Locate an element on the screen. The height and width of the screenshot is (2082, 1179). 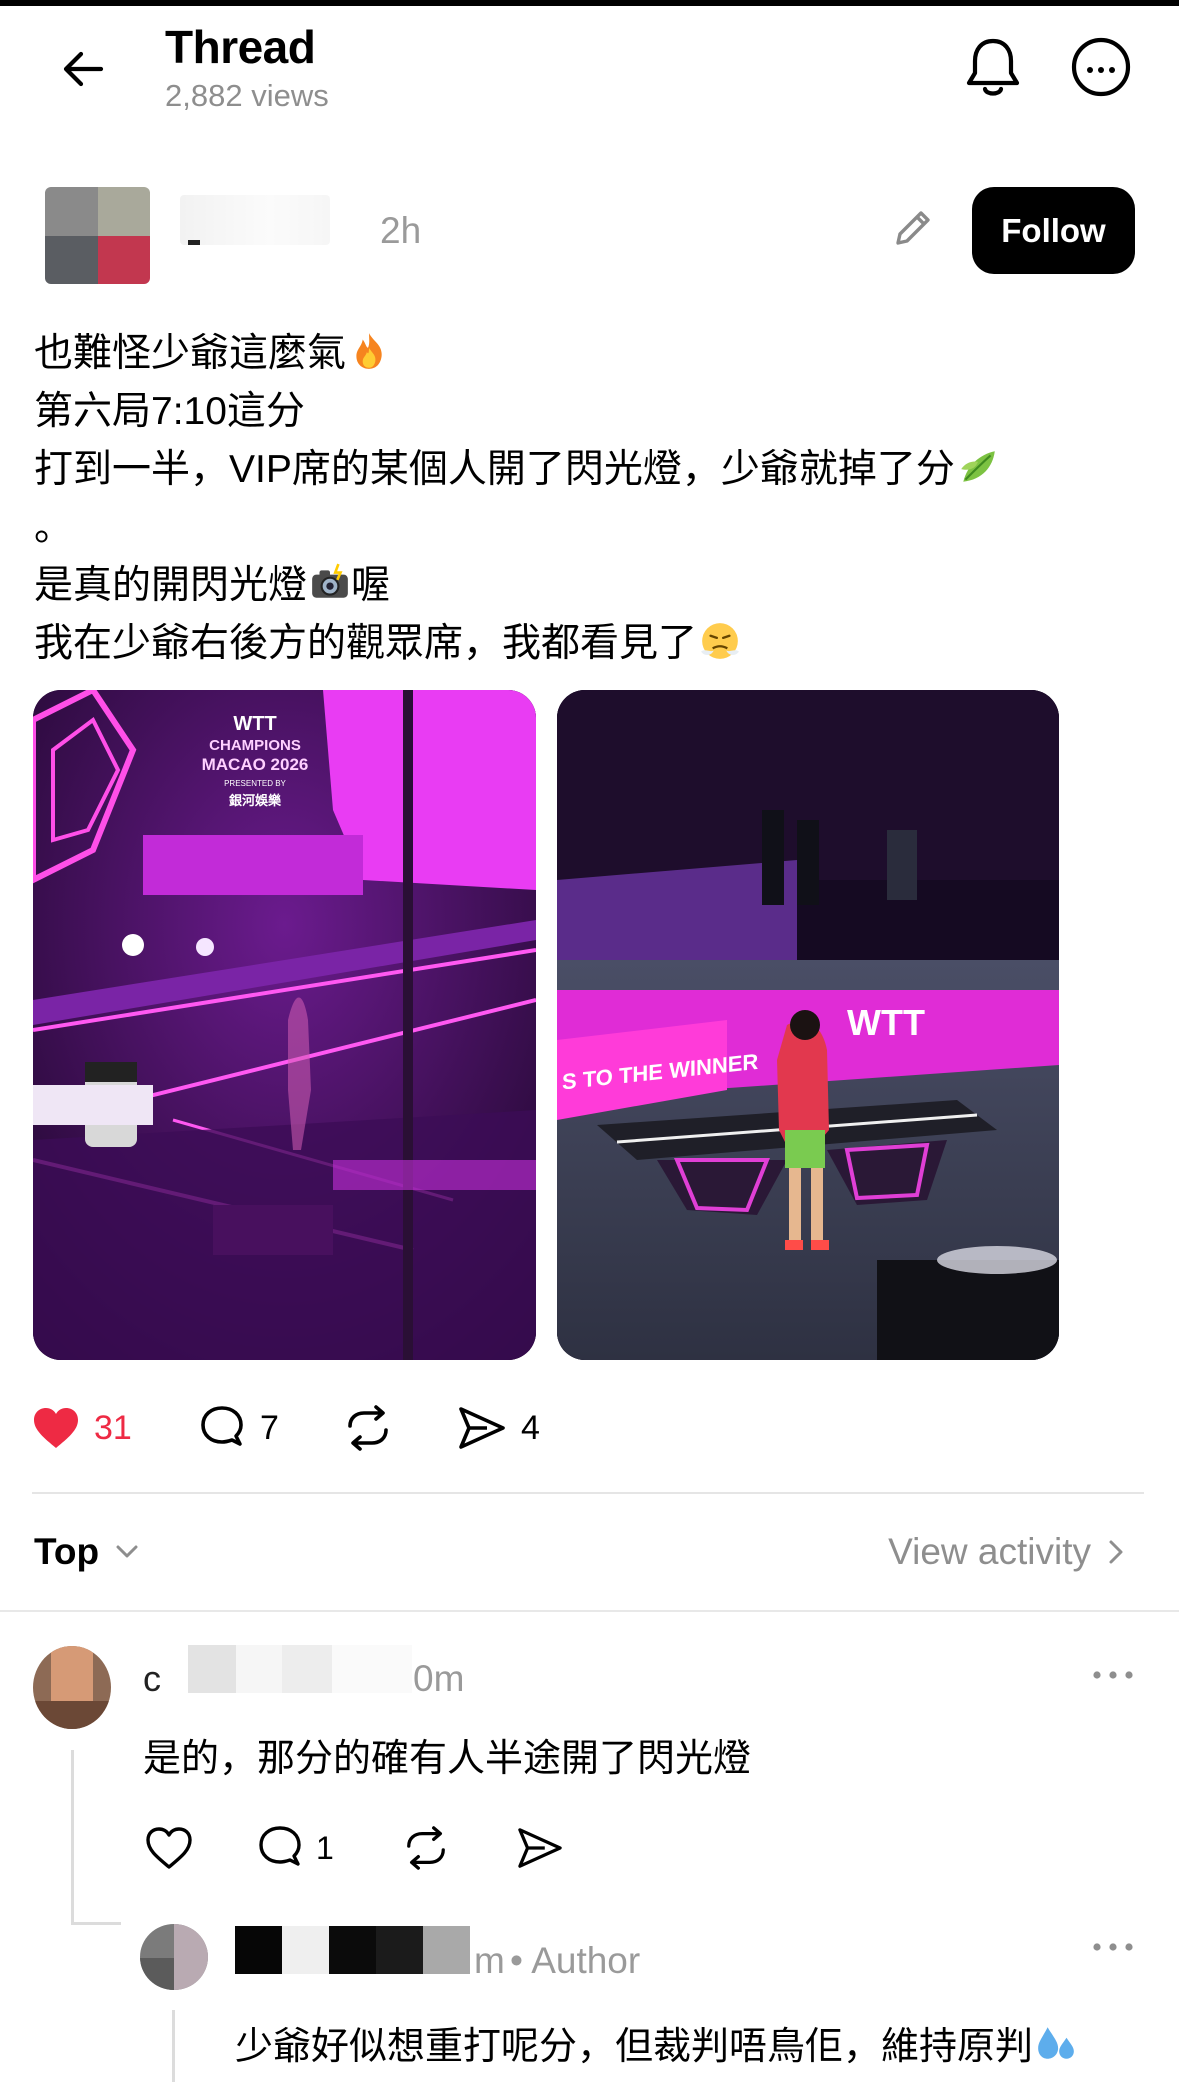
leaves-emoji-icon is located at coordinates (978, 466).